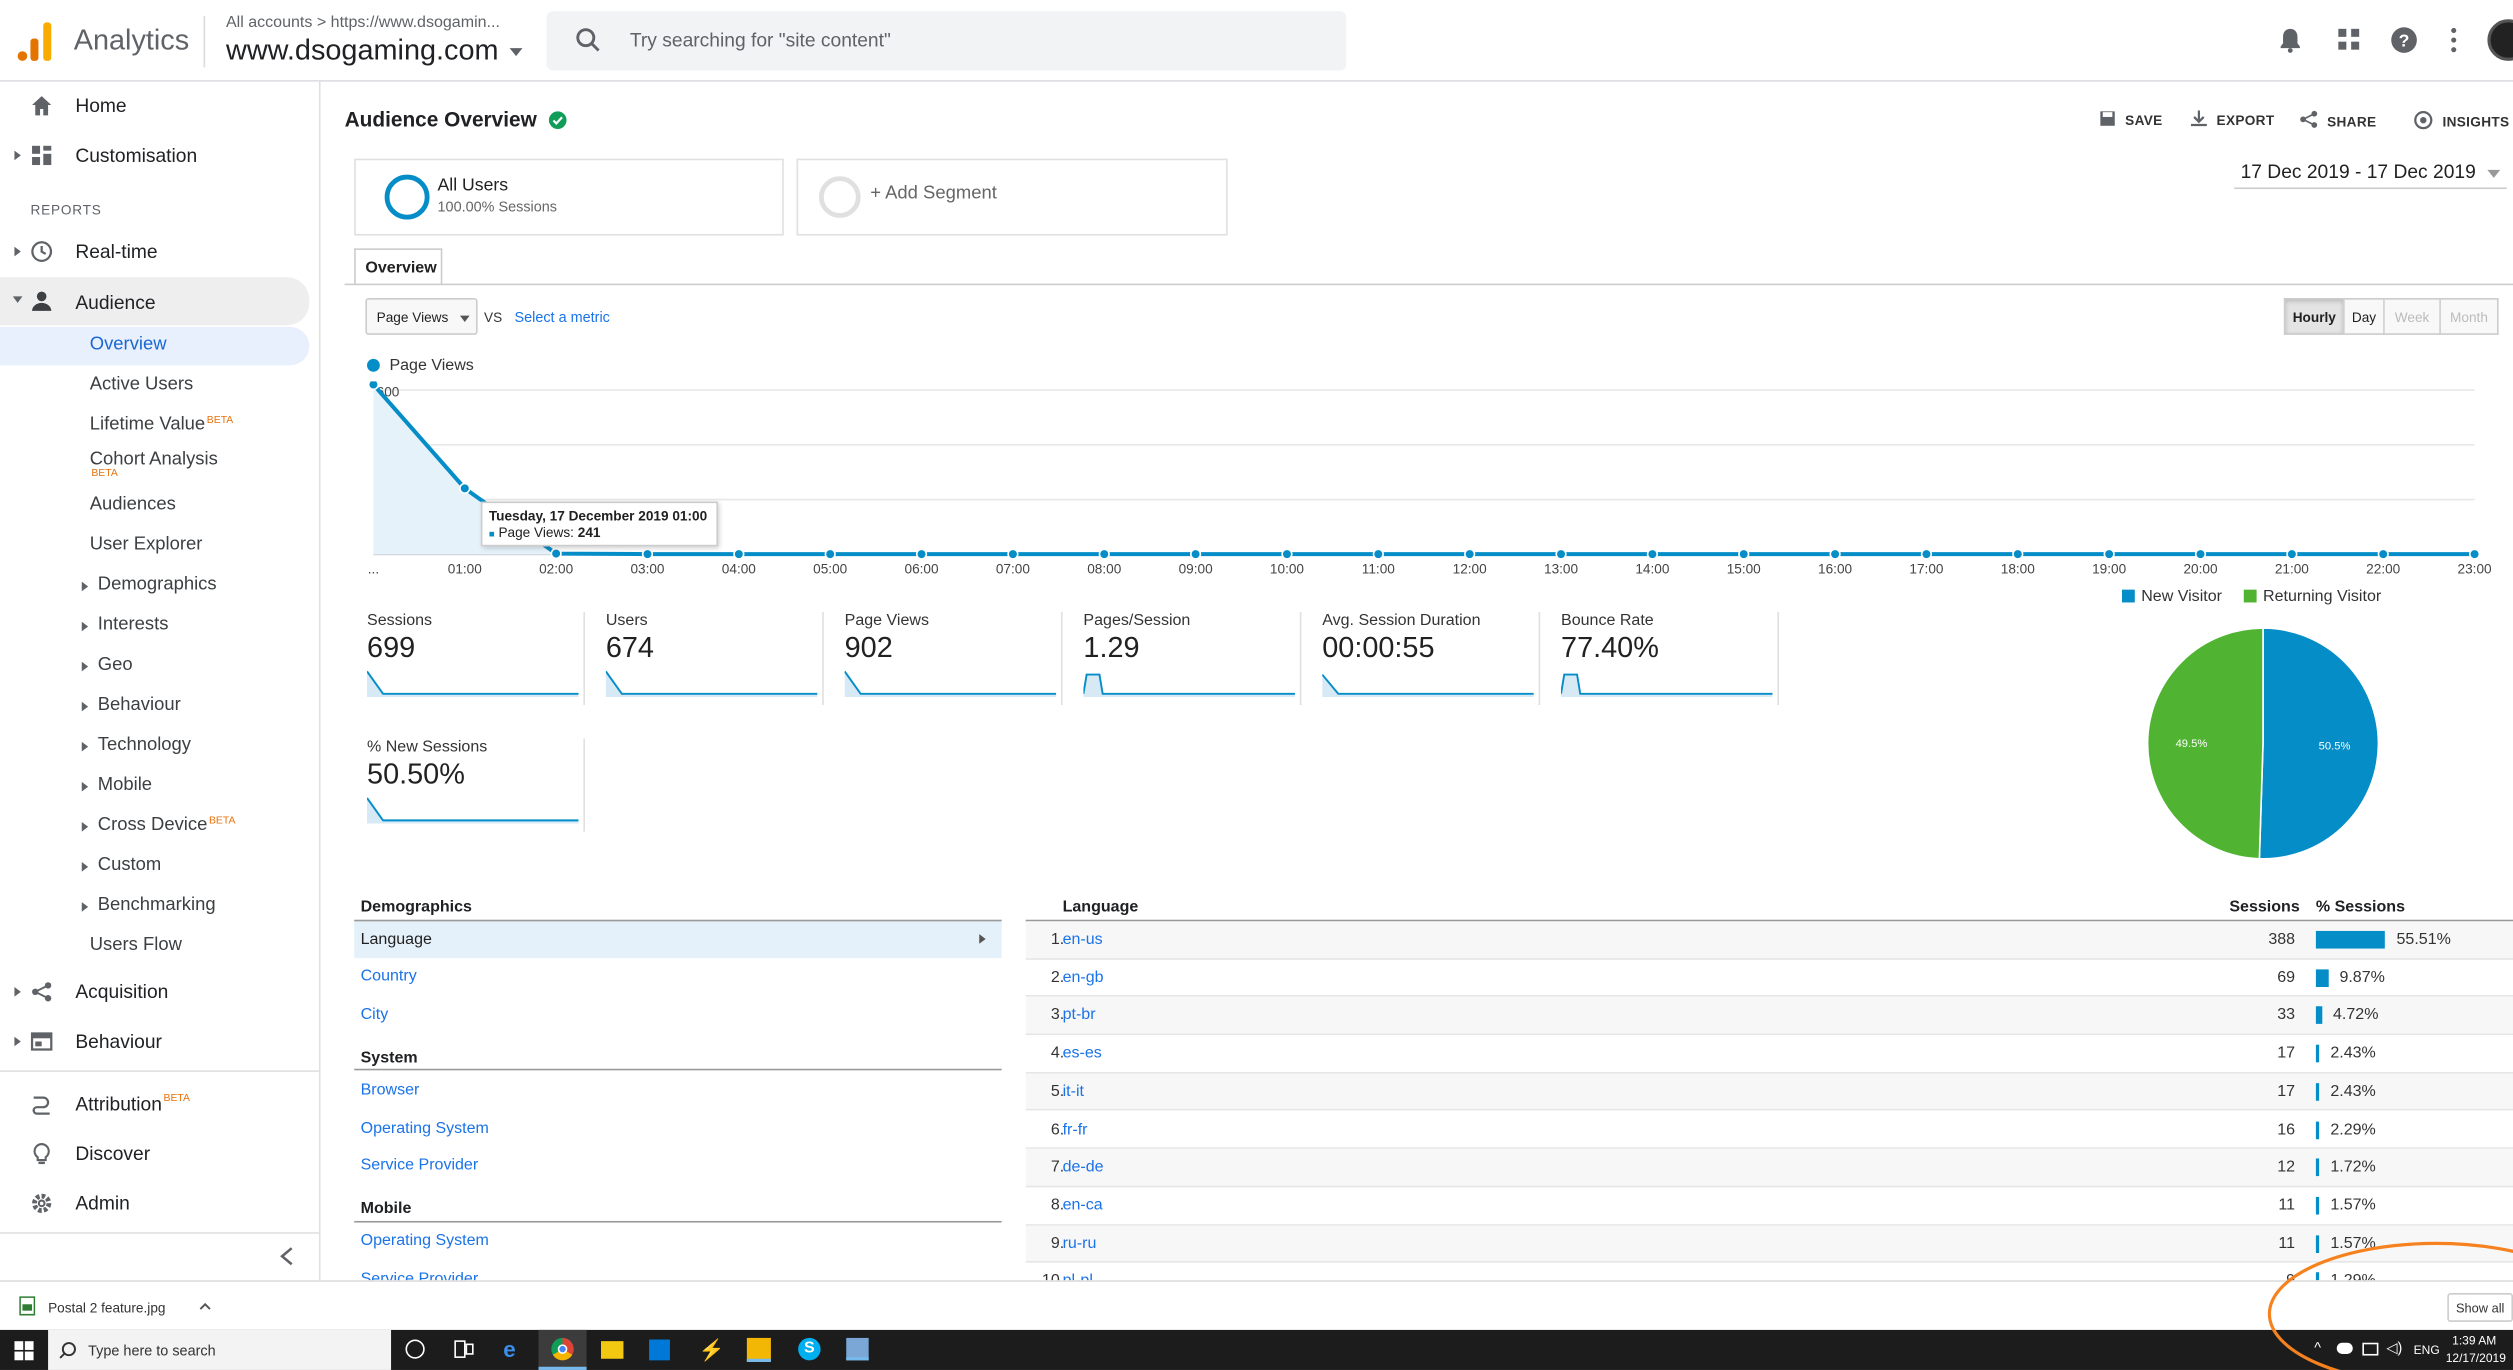 The width and height of the screenshot is (2513, 1370). I want to click on table-row: 5. it-it 17 2.43%, so click(1769, 1092).